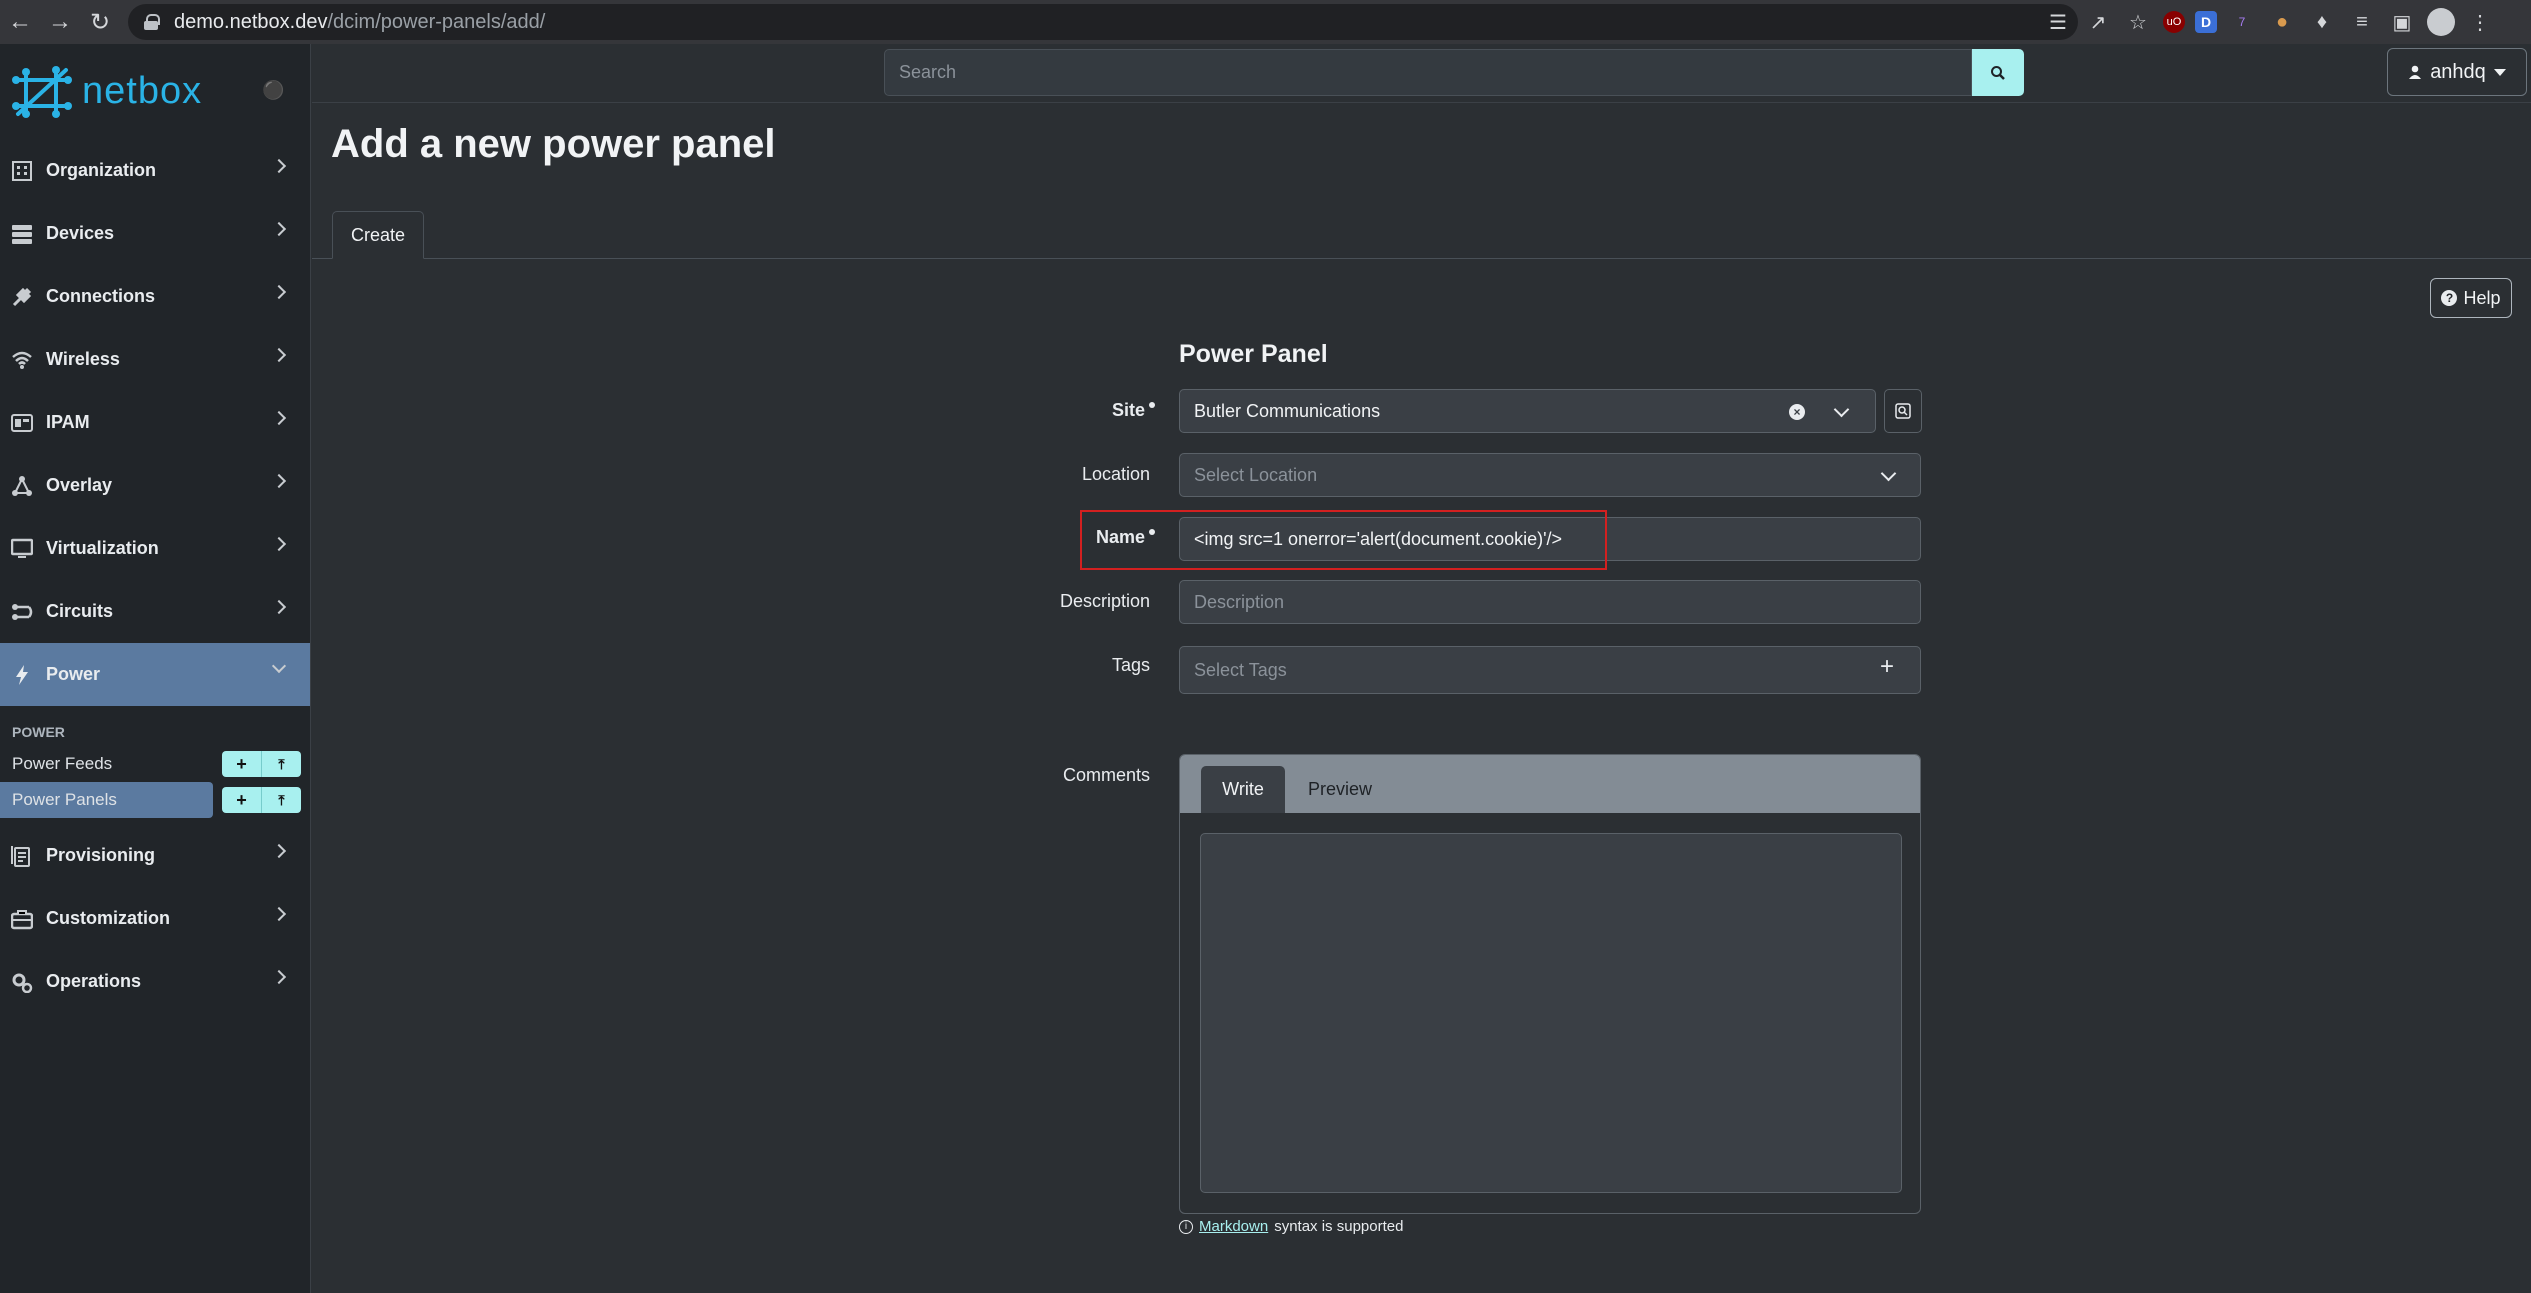  What do you see at coordinates (22, 486) in the screenshot?
I see `graph-icon` at bounding box center [22, 486].